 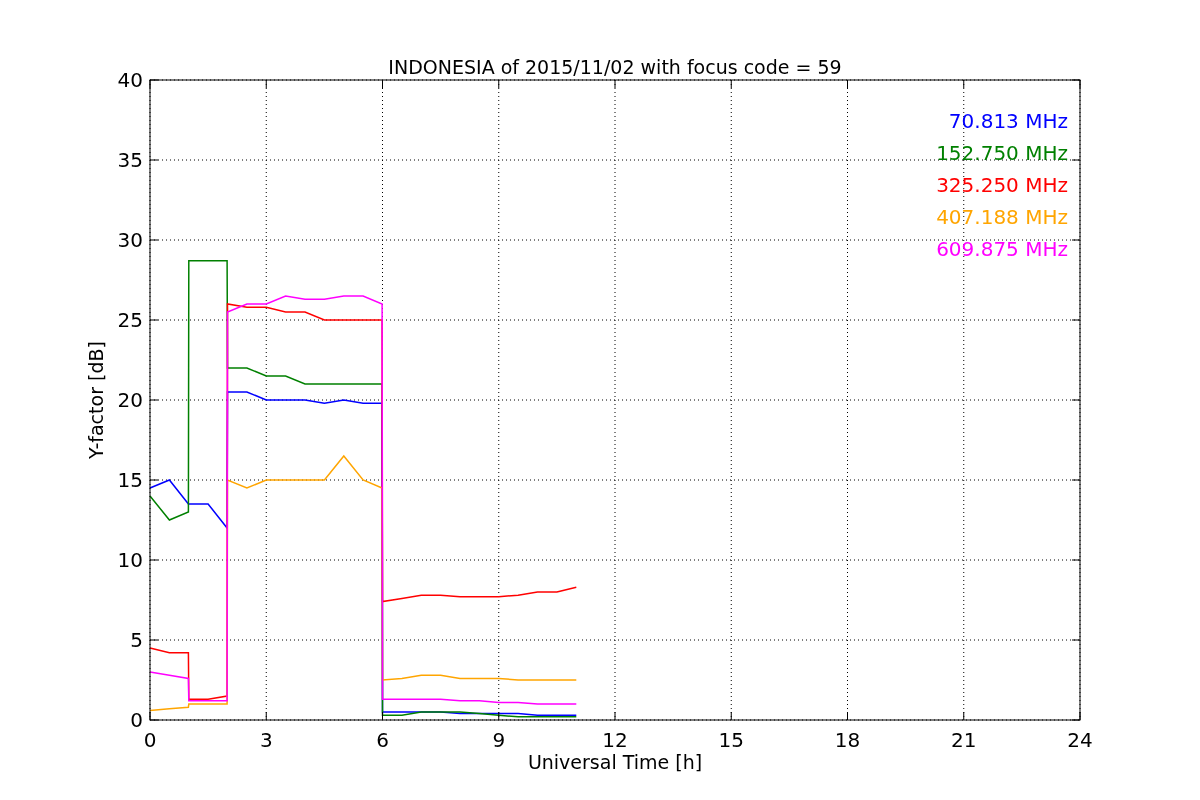 What do you see at coordinates (130, 240) in the screenshot?
I see `tick-label: 30` at bounding box center [130, 240].